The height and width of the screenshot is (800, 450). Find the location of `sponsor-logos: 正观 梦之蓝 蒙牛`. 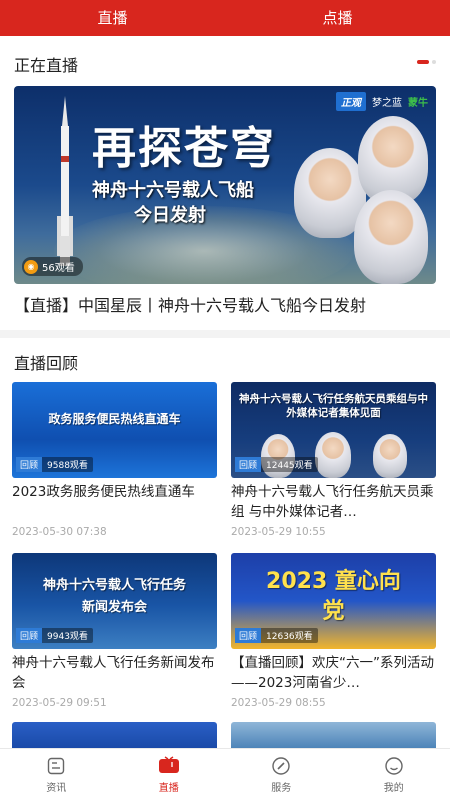

sponsor-logos: 正观 梦之蓝 蒙牛 is located at coordinates (382, 101).